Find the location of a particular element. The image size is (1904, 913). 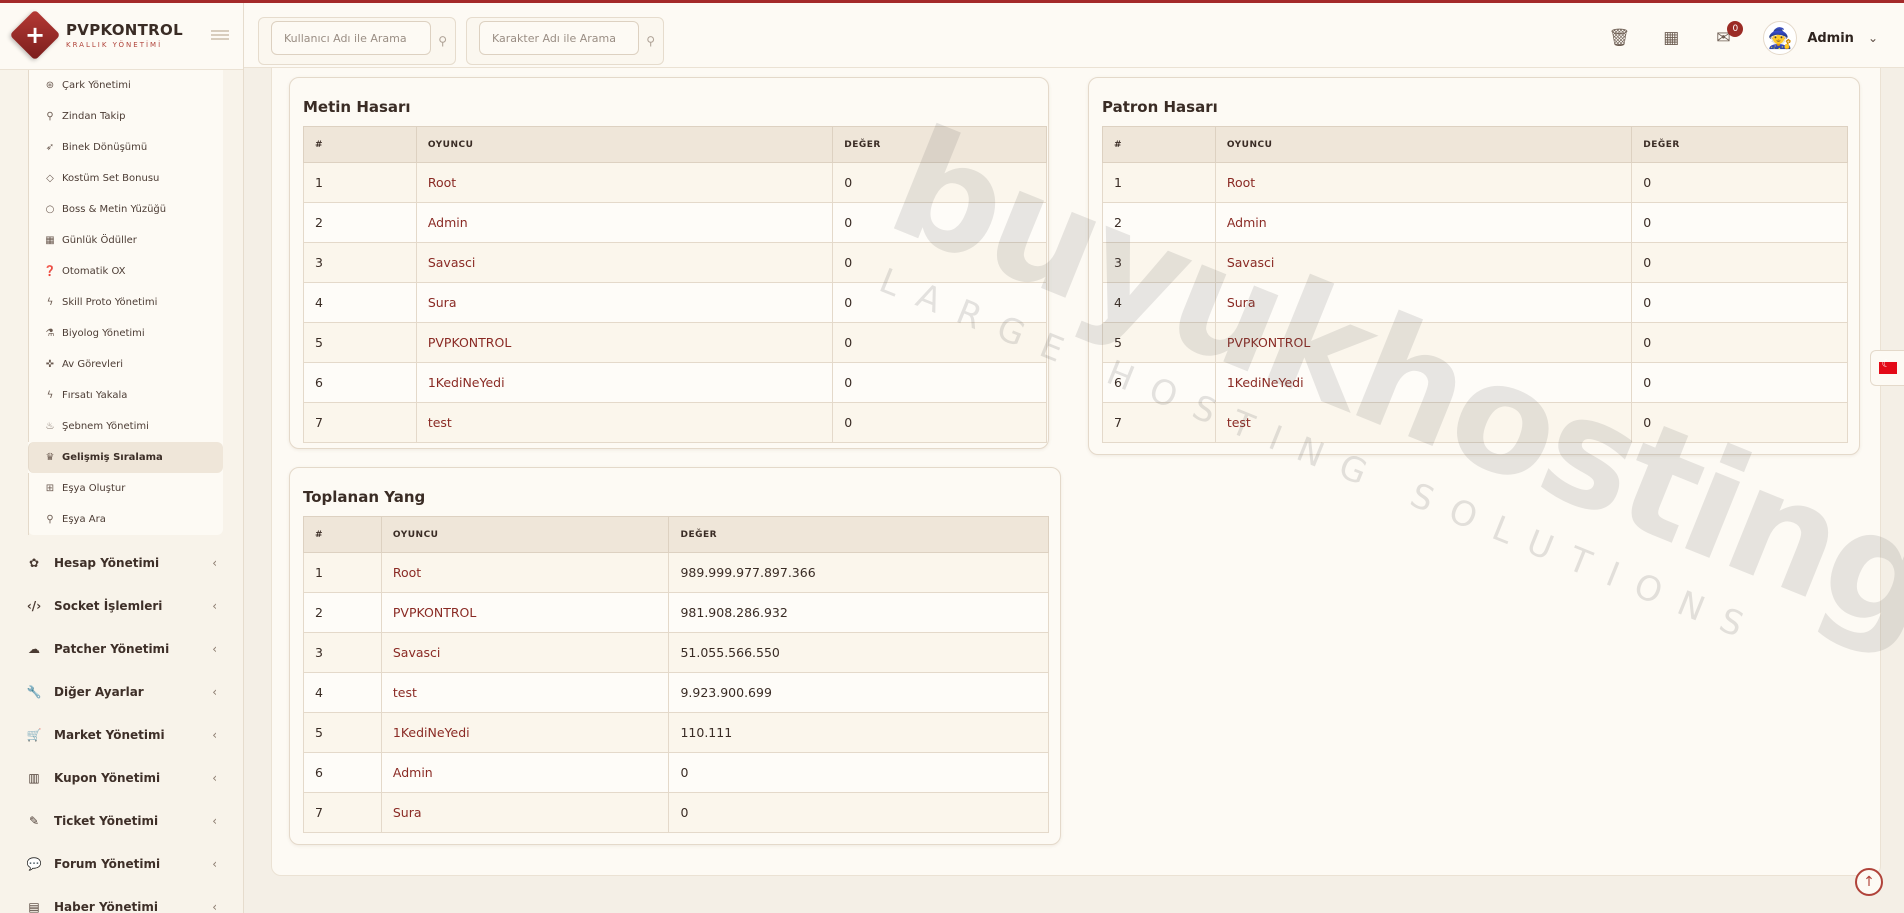

player-cell: Admin is located at coordinates (525, 772).